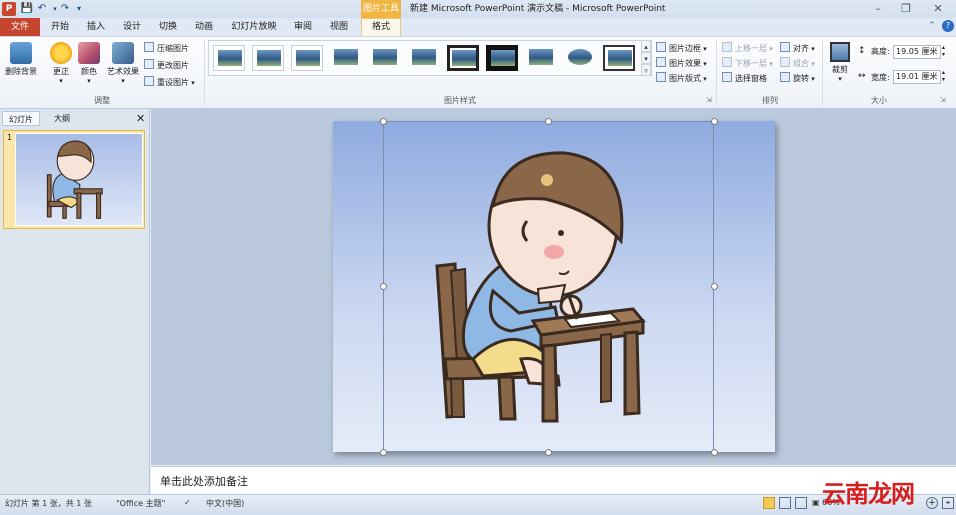 This screenshot has width=956, height=515. Describe the element at coordinates (123, 81) in the screenshot. I see `artistic-dropdown-icon: ▾` at that location.